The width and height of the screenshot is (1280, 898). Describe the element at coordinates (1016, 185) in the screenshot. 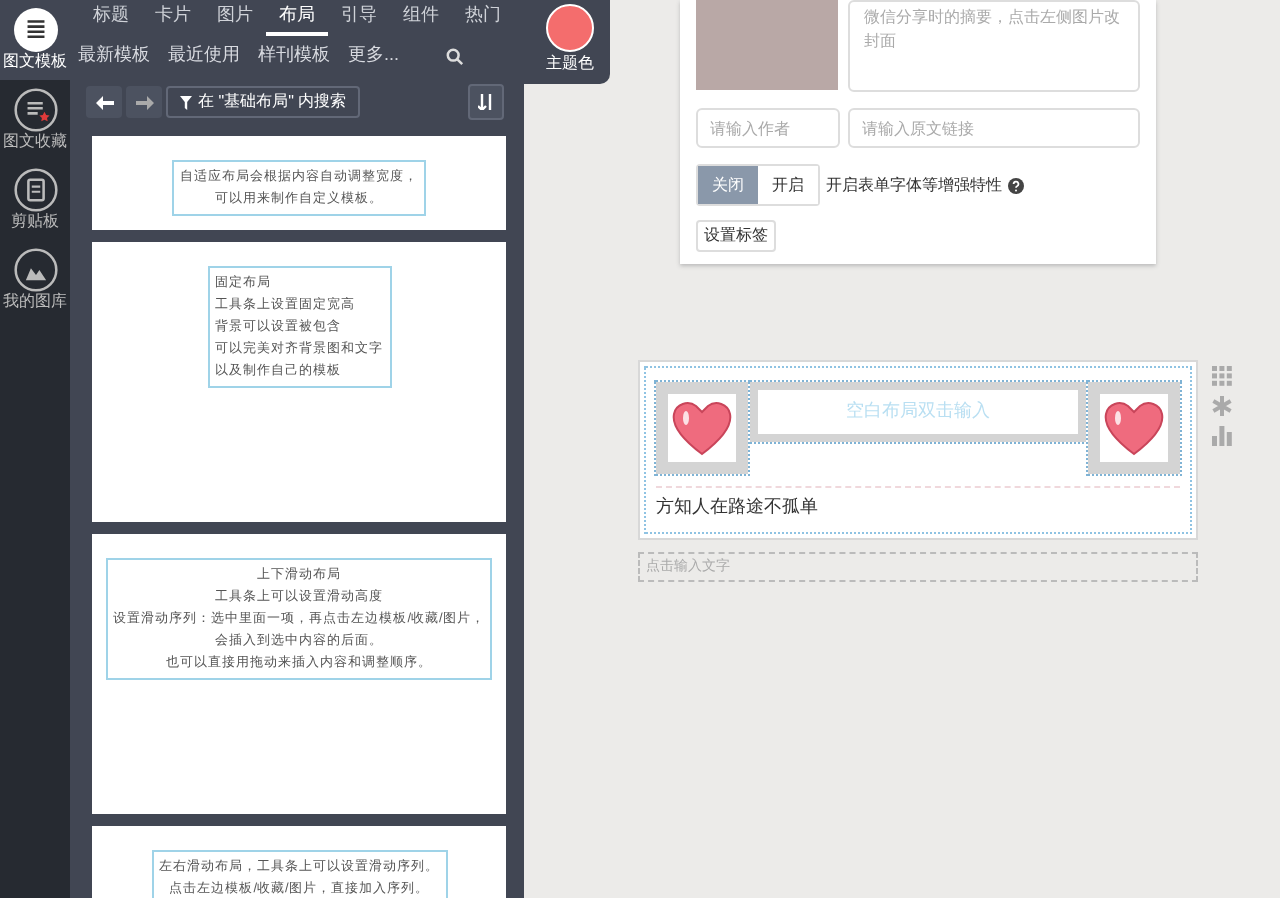

I see `help-icon` at that location.